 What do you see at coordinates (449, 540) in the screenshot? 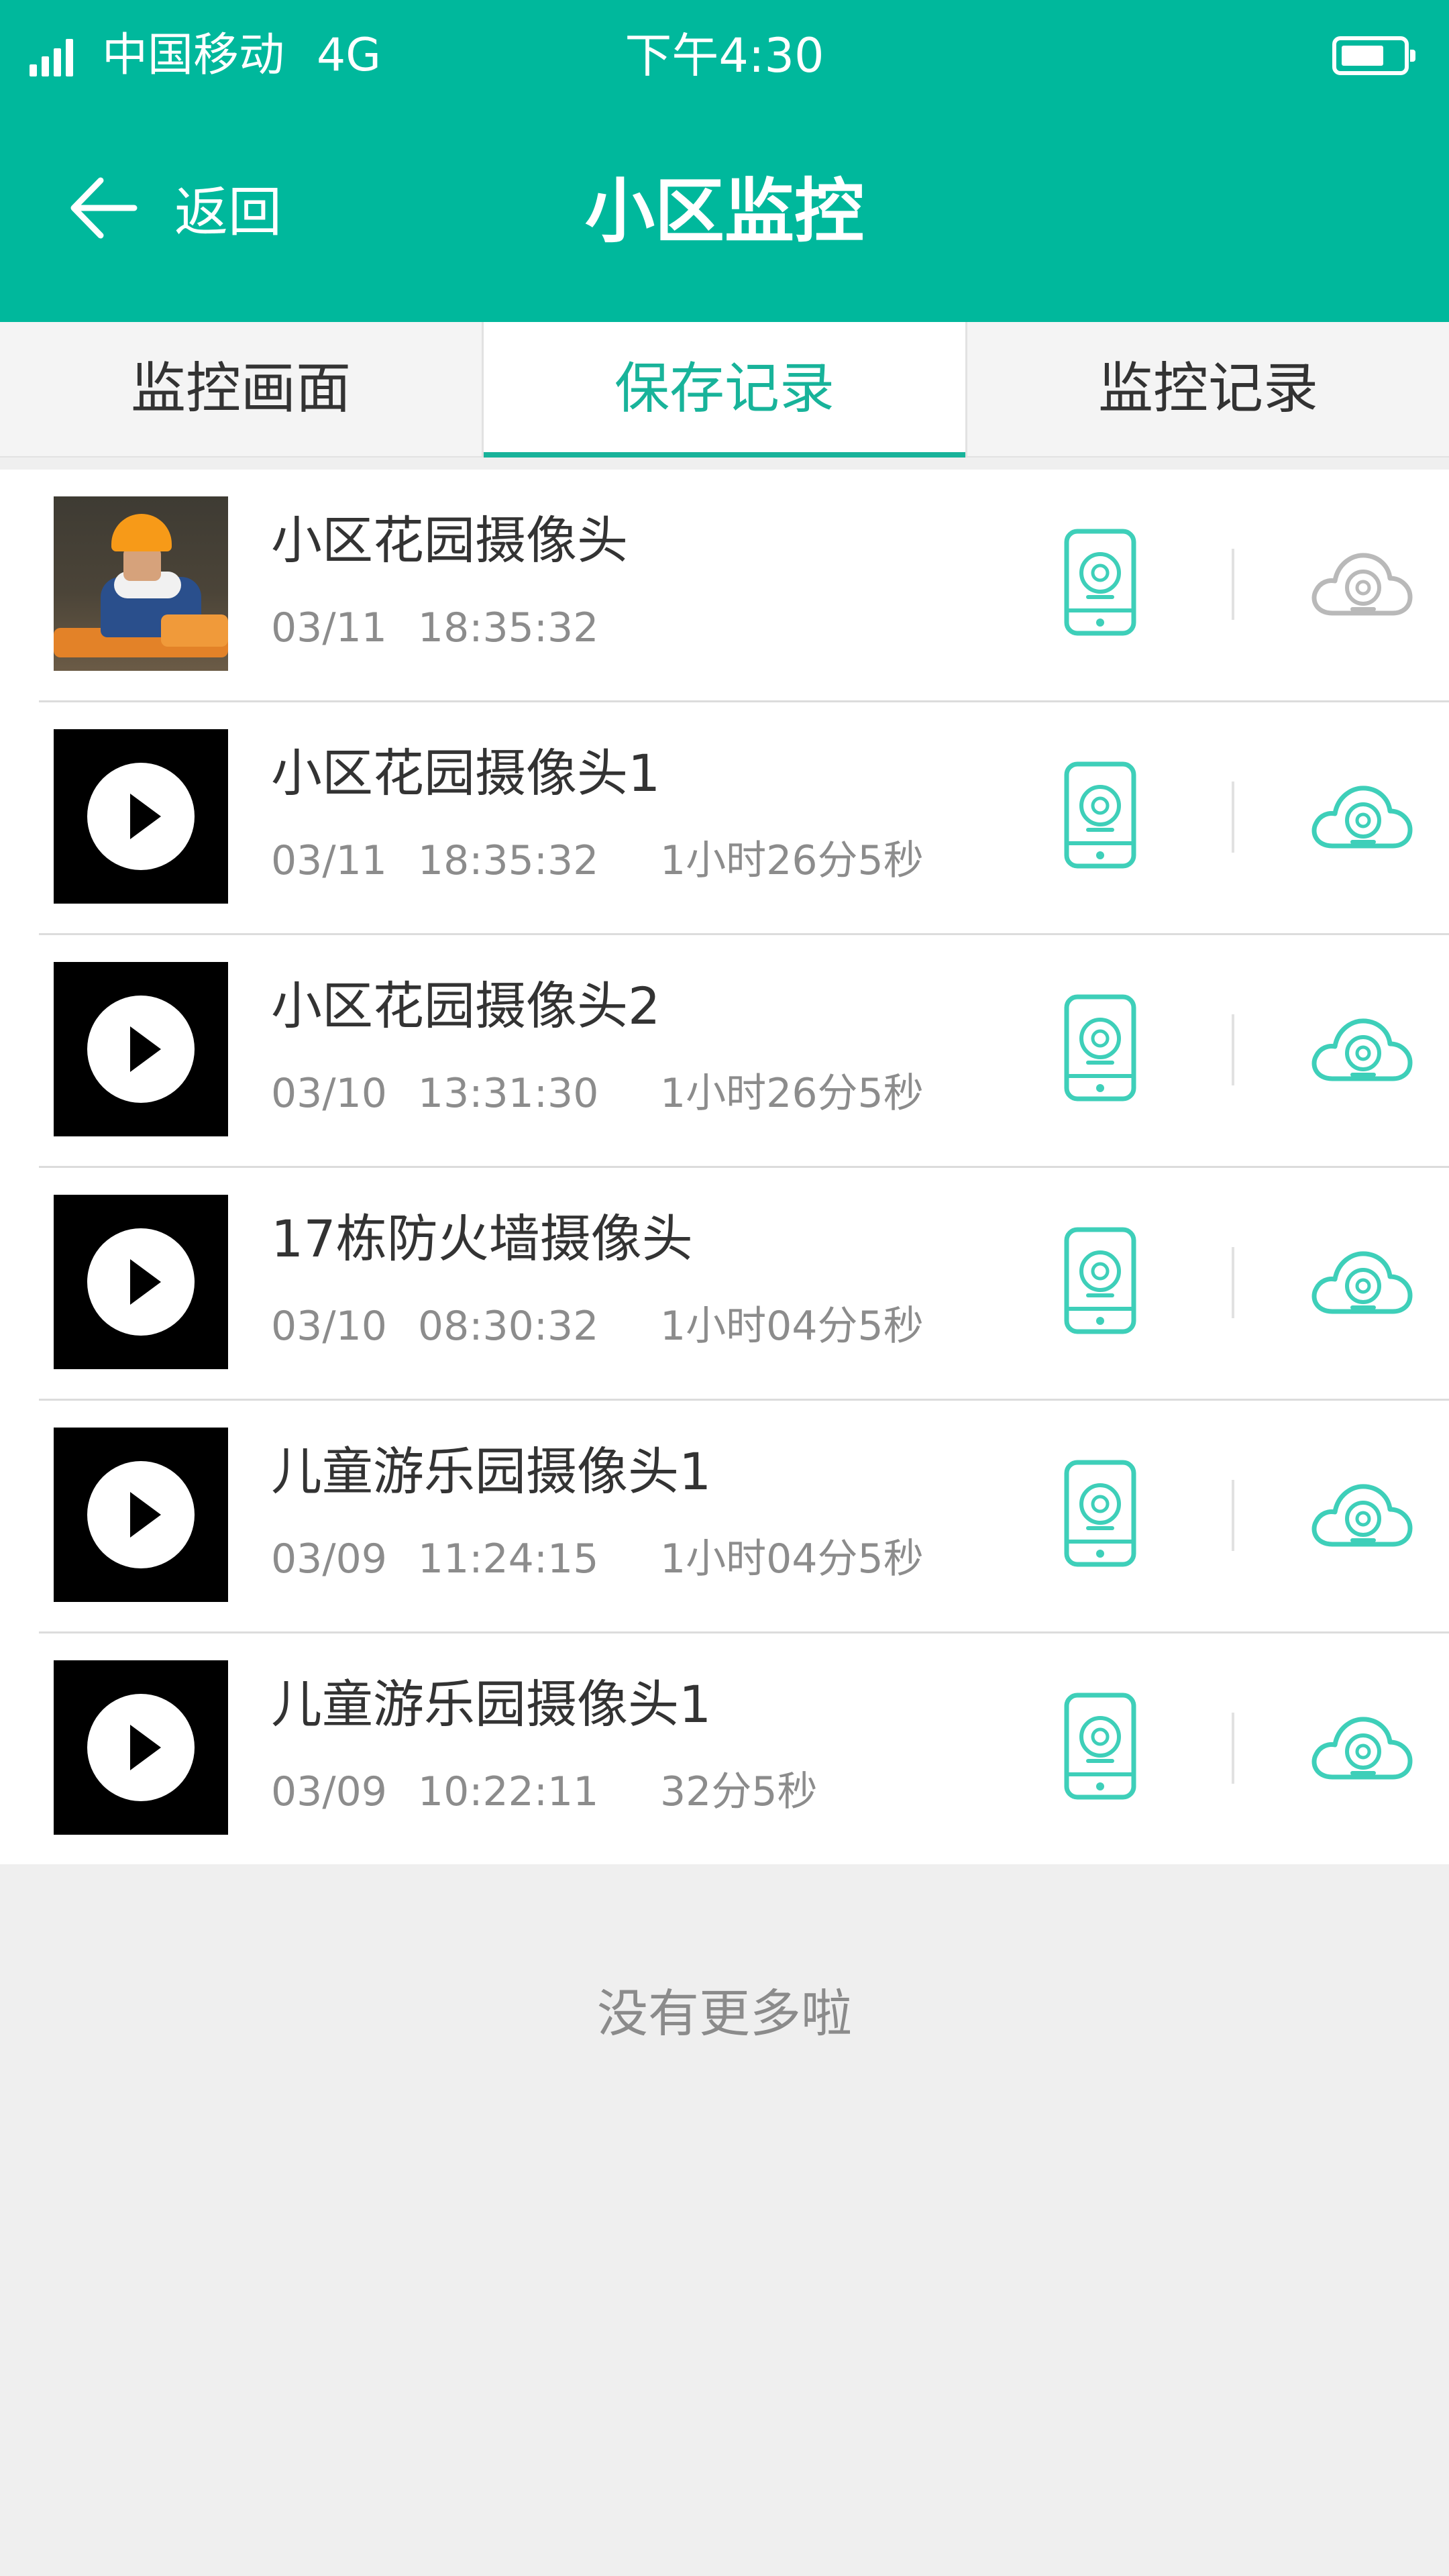
I see `record-name: 小区花园摄像头` at bounding box center [449, 540].